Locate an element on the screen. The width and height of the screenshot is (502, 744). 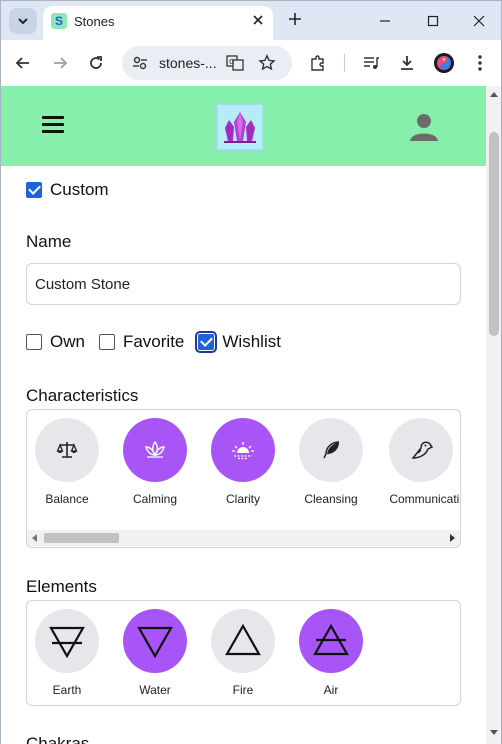
extensions-button is located at coordinates (318, 63).